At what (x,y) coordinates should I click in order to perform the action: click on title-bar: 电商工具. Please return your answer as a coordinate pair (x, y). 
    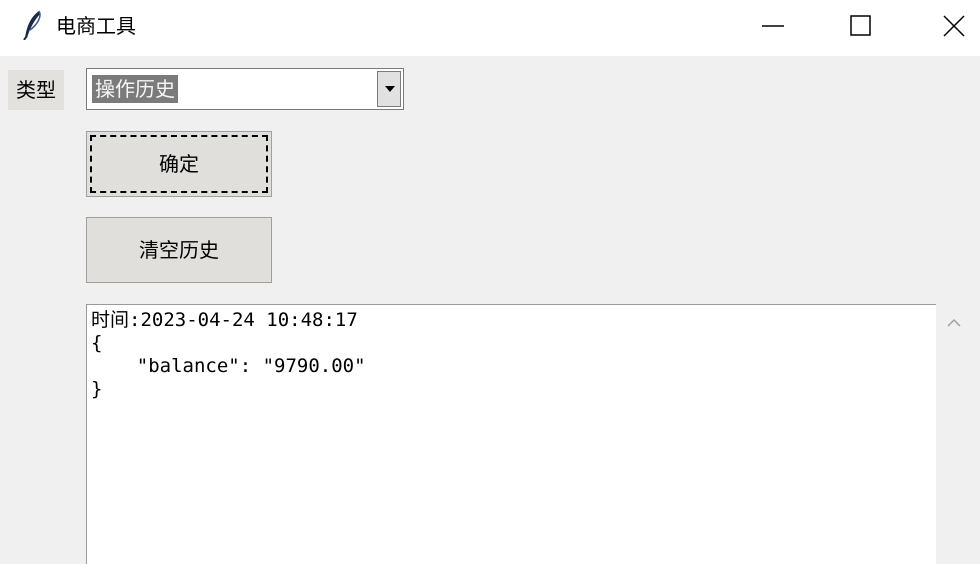
    Looking at the image, I should click on (490, 28).